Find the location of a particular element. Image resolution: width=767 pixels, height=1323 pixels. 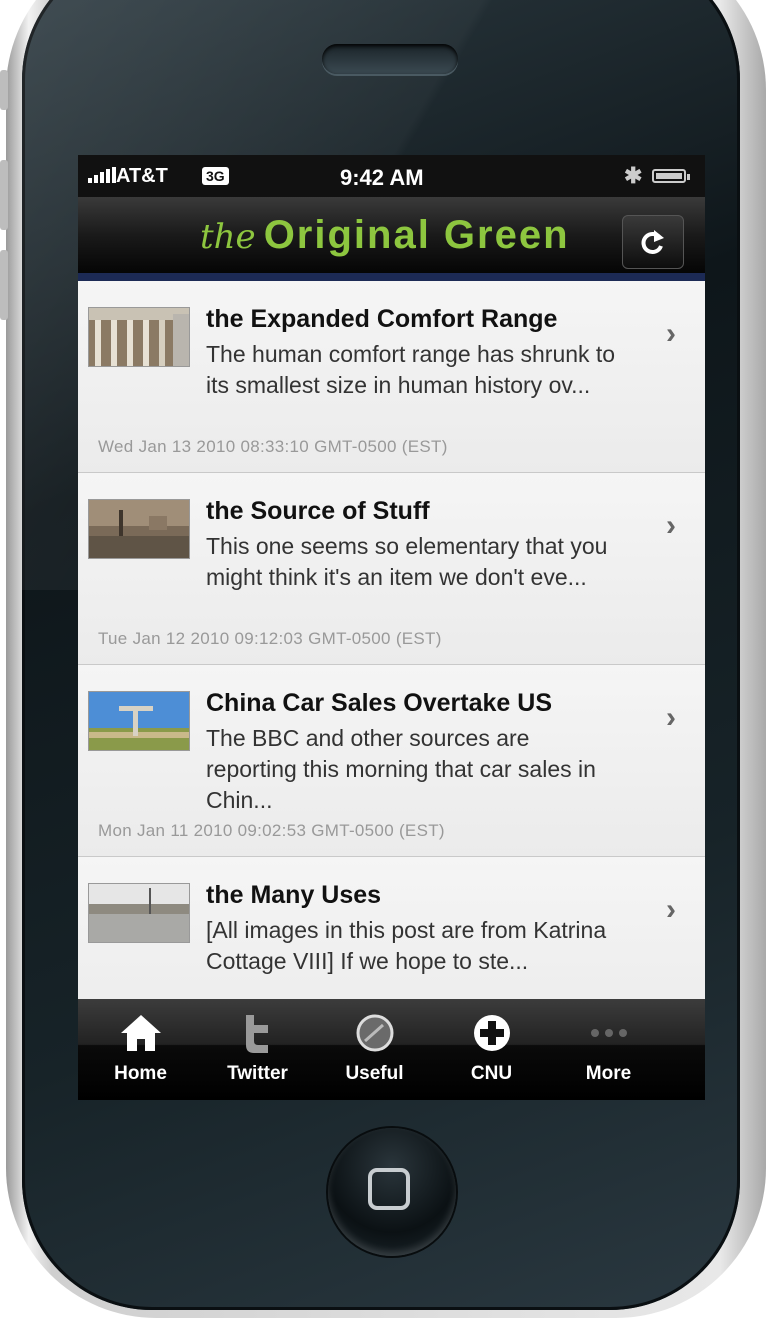

plus-icon is located at coordinates (491, 1033).